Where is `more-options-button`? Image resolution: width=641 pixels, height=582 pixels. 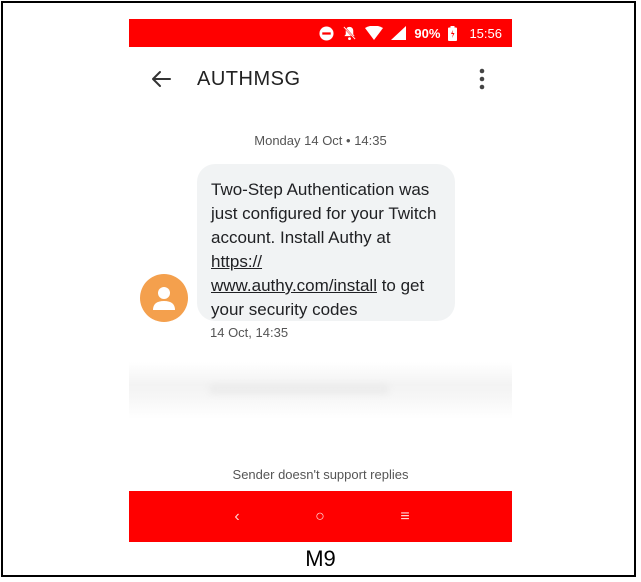 more-options-button is located at coordinates (482, 79).